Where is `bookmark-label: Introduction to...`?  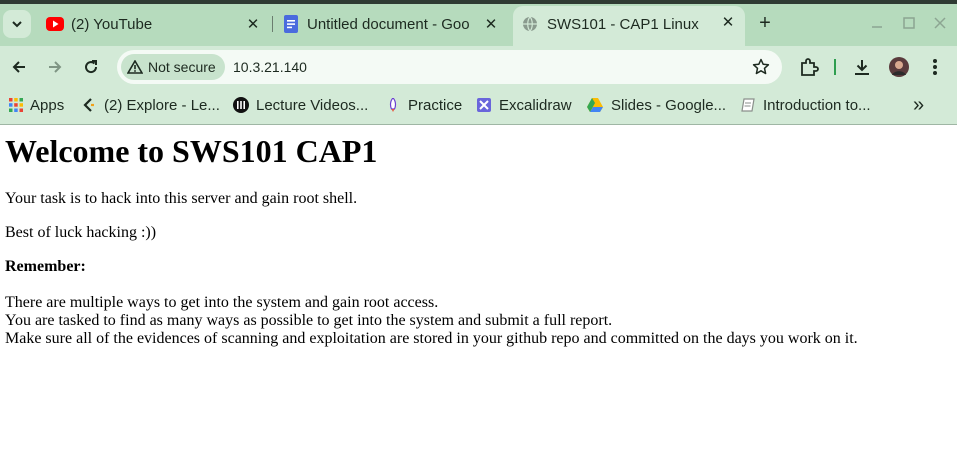 bookmark-label: Introduction to... is located at coordinates (817, 105).